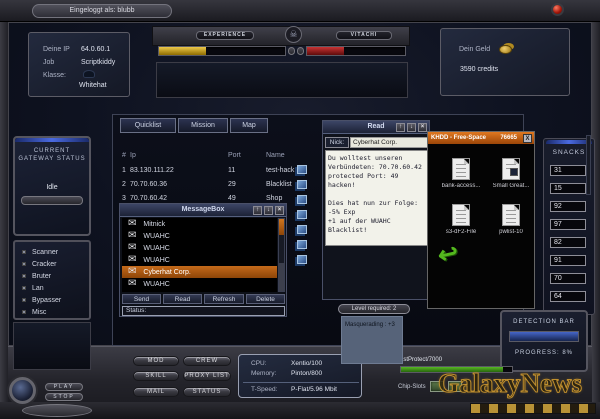  I want to click on detection-title: DETECTION BAR, so click(544, 322).